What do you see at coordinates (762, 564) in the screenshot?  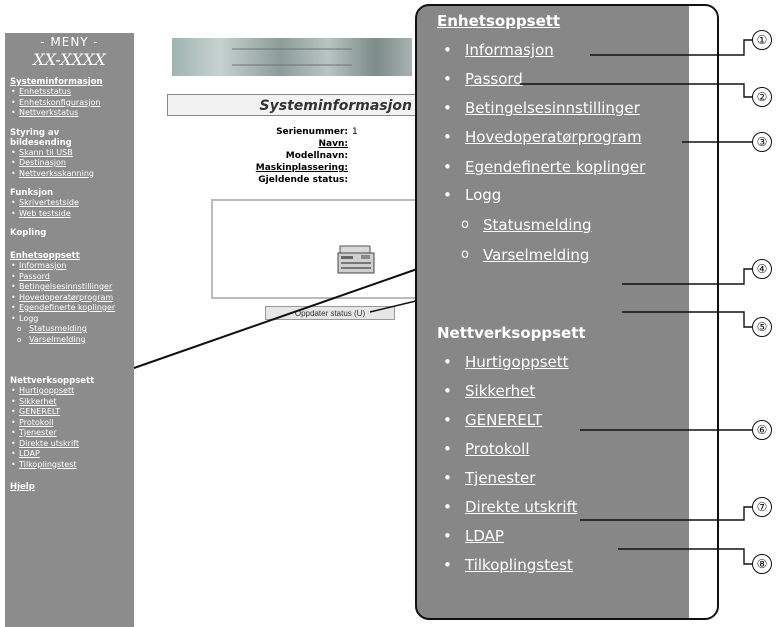 I see `callout-8: ⑧` at bounding box center [762, 564].